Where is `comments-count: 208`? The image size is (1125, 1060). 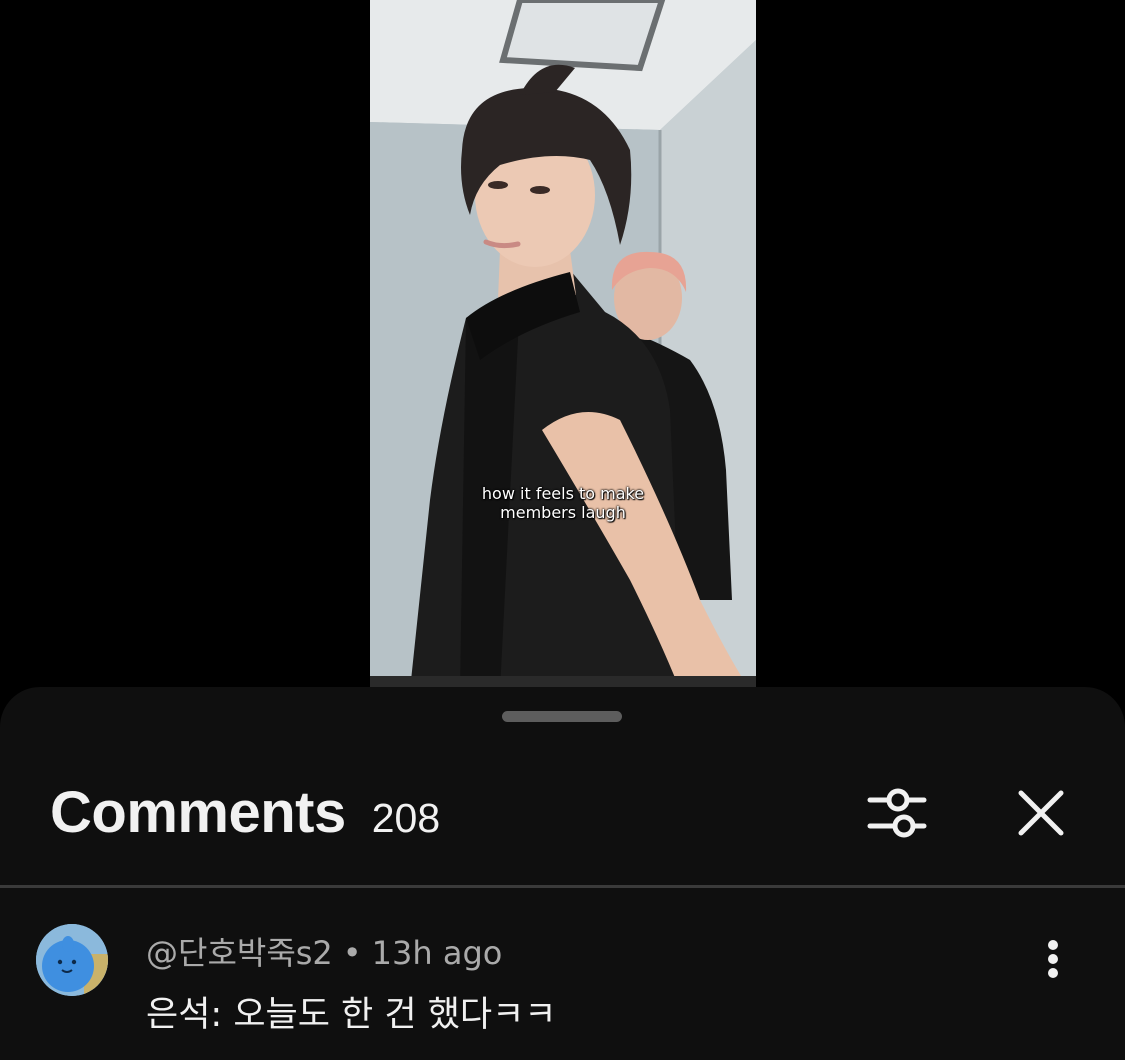
comments-count: 208 is located at coordinates (406, 818).